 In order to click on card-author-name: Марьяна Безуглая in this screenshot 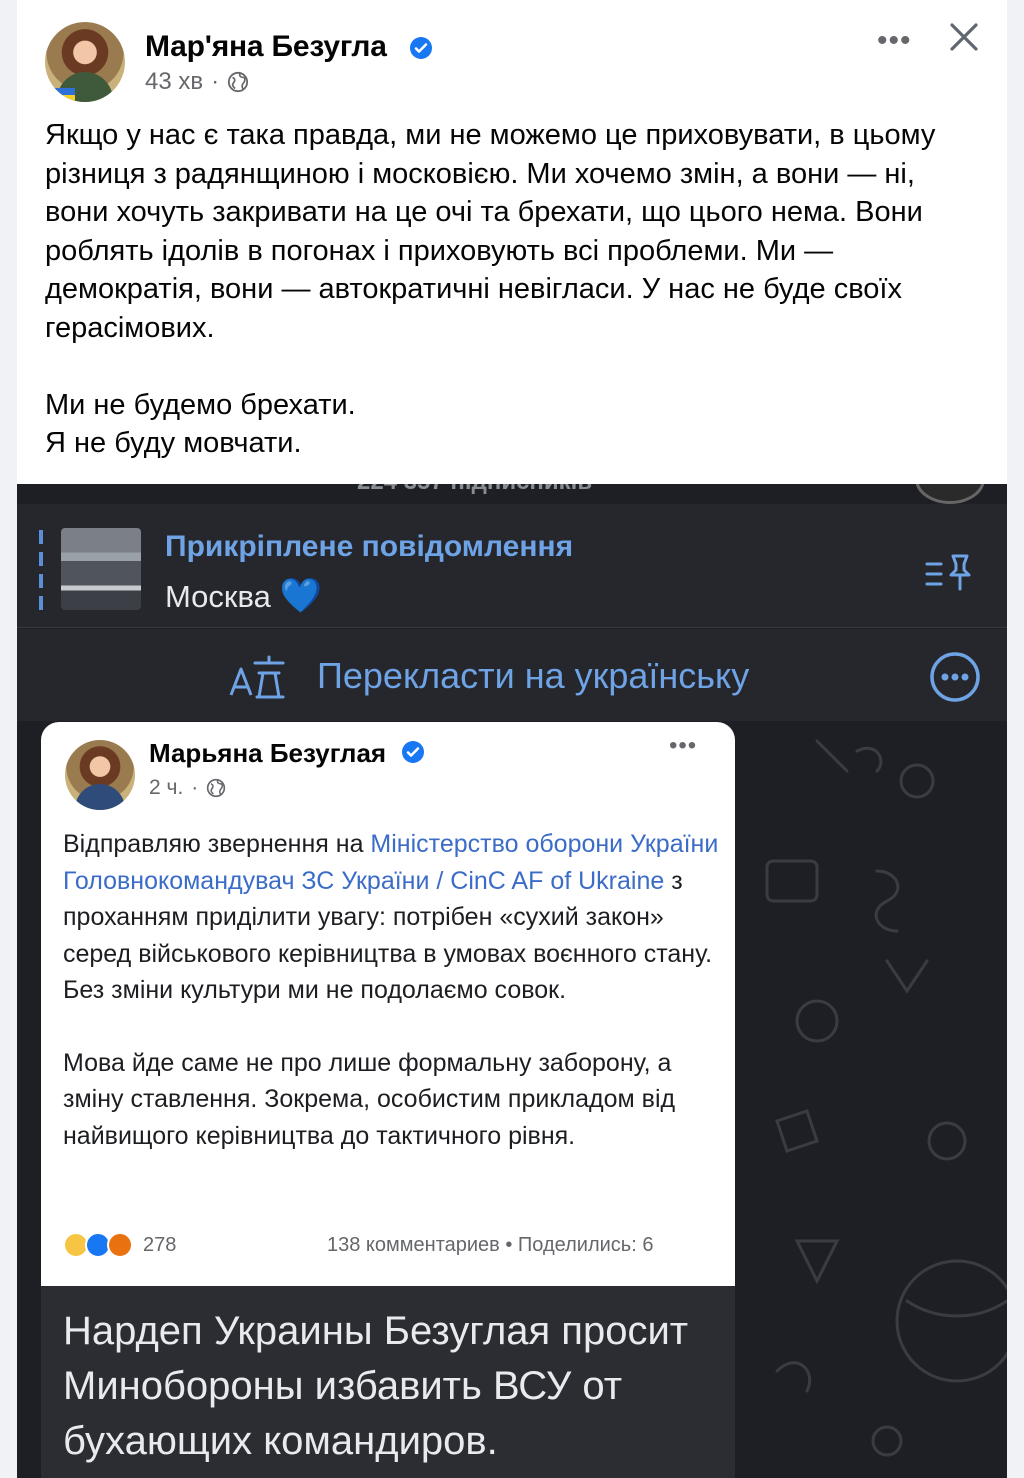, I will do `click(268, 753)`.